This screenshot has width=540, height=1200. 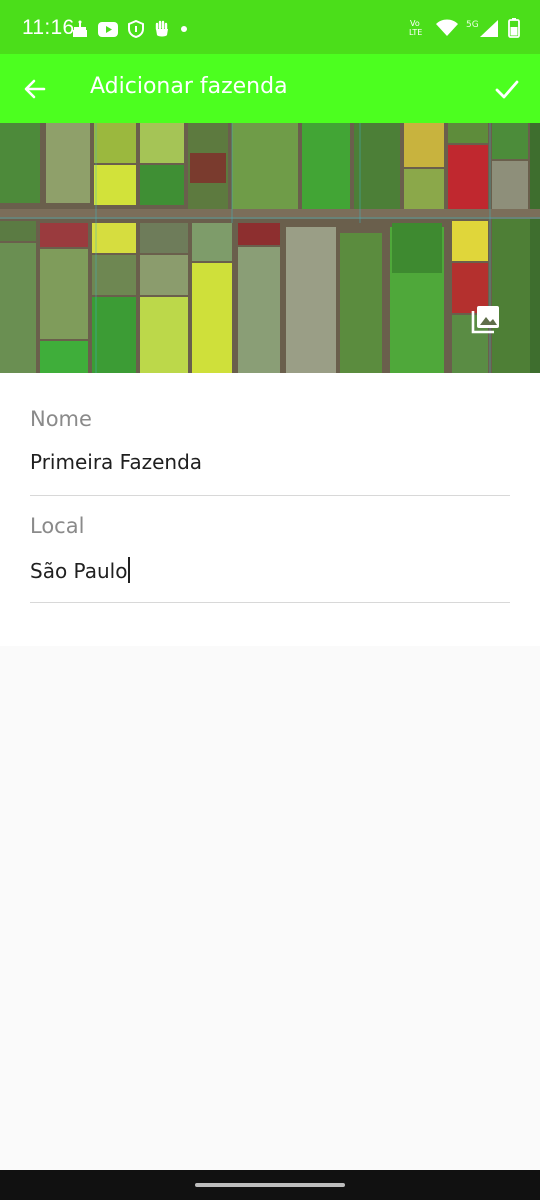 I want to click on status-system-icons: Vo LTE 5G, so click(x=464, y=28).